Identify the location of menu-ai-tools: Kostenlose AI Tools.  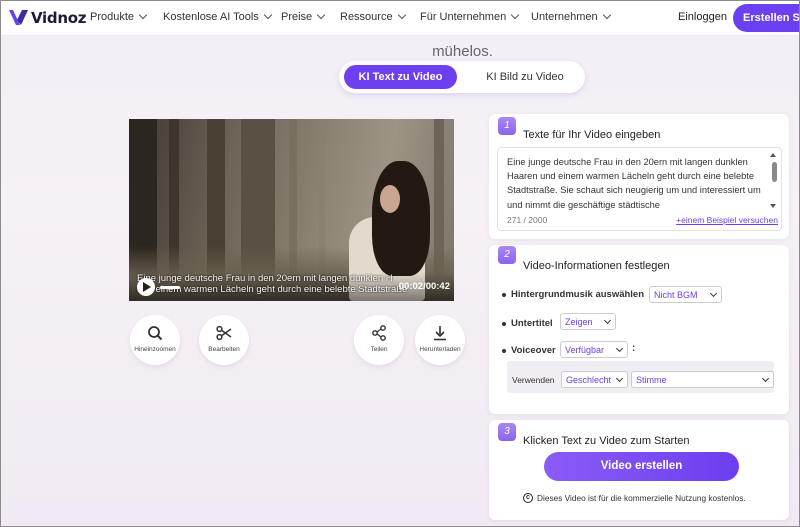
(218, 16).